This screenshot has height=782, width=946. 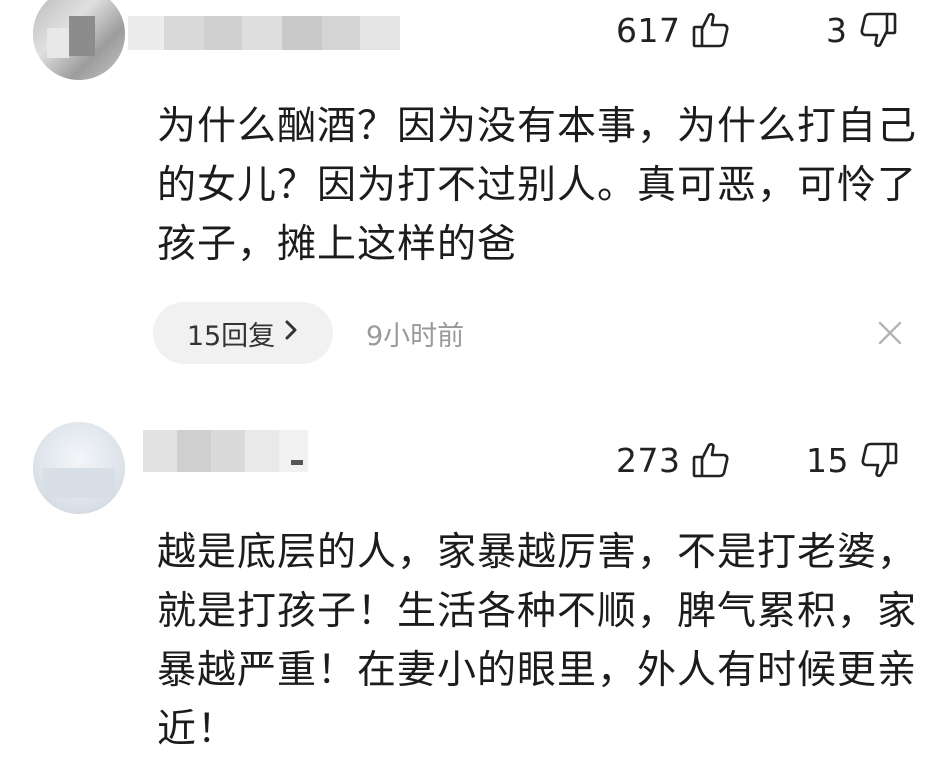 I want to click on like-count: 273, so click(x=648, y=460).